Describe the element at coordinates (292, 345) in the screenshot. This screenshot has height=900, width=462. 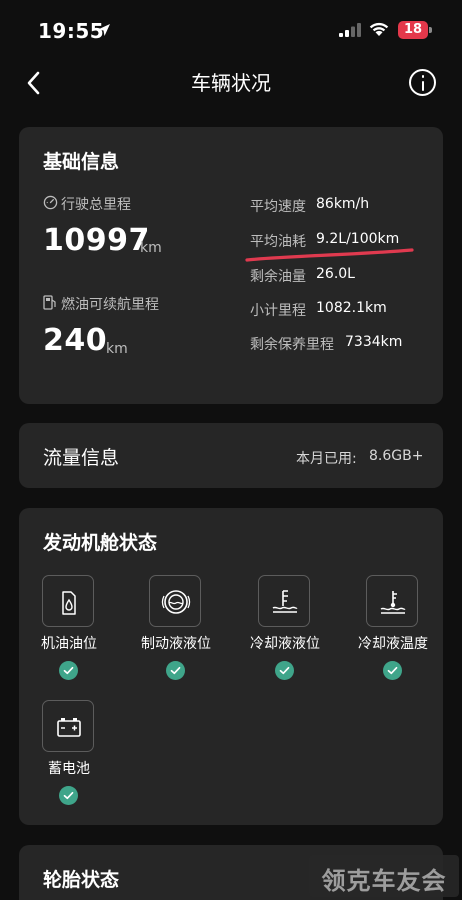
I see `maintenance-mileage-label: 剩余保养里程` at that location.